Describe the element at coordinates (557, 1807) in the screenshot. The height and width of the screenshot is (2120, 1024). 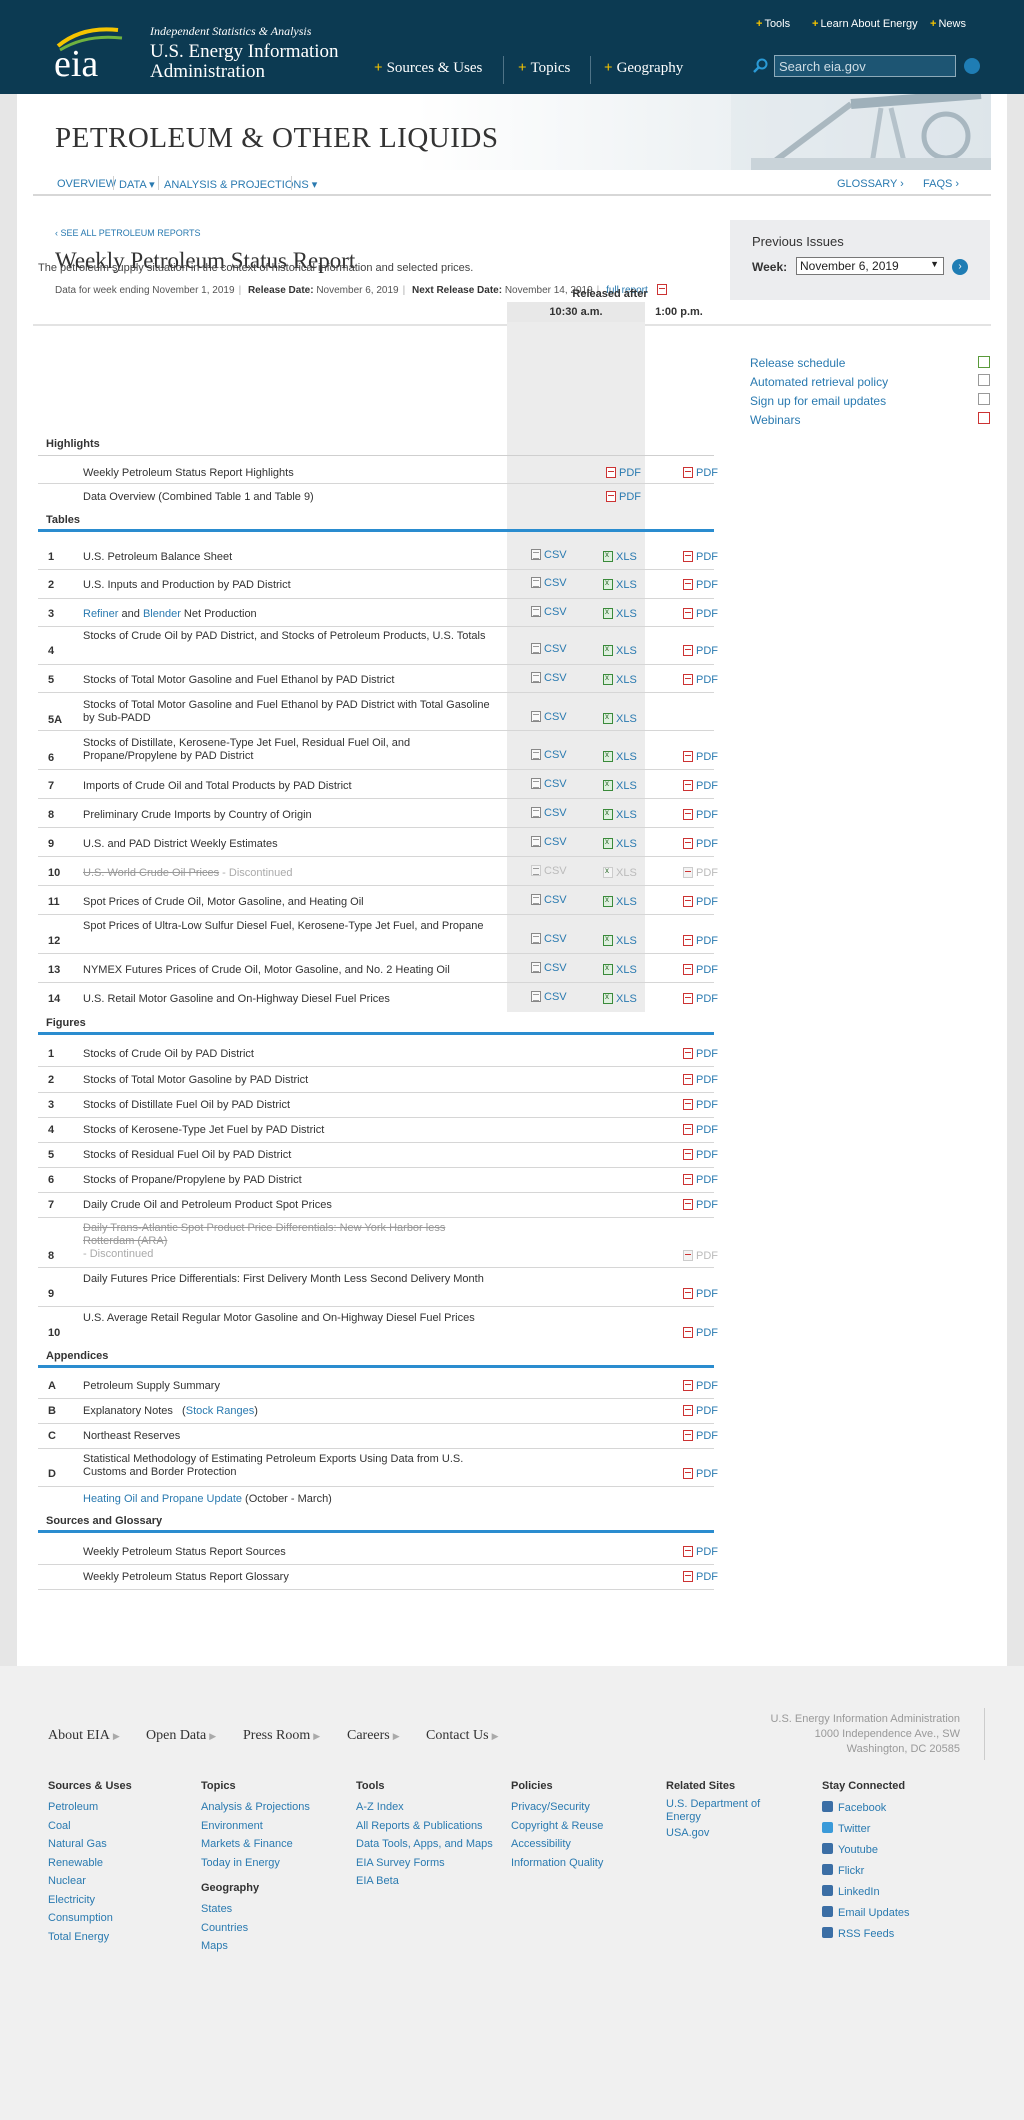
I see `footer-link: Privacy/Security` at that location.